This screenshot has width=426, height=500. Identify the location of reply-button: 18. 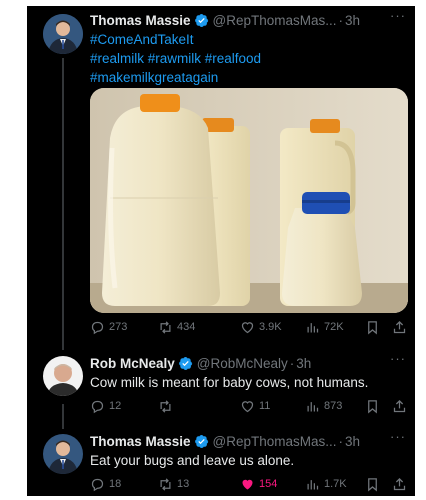
(105, 484).